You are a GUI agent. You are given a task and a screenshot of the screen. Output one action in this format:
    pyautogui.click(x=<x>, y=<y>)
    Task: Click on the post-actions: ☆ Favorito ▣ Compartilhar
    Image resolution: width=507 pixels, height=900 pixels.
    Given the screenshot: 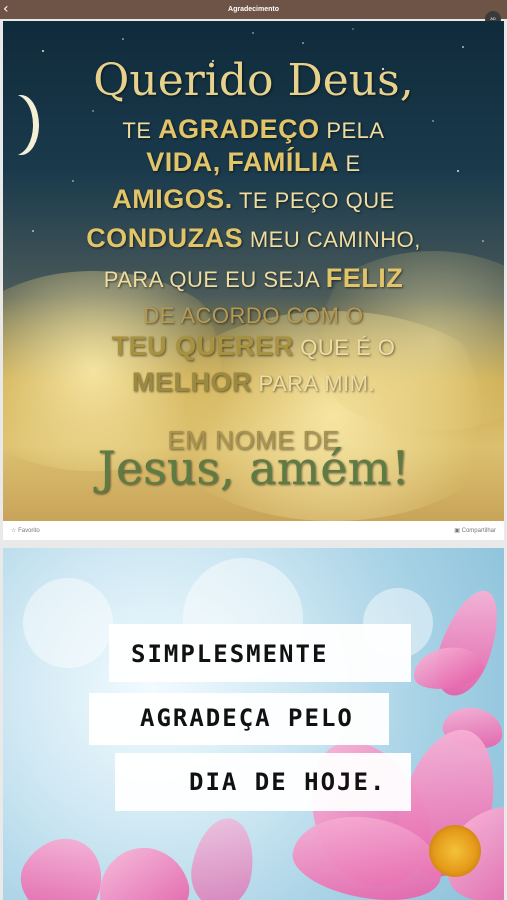 What is the action you would take?
    pyautogui.click(x=253, y=530)
    